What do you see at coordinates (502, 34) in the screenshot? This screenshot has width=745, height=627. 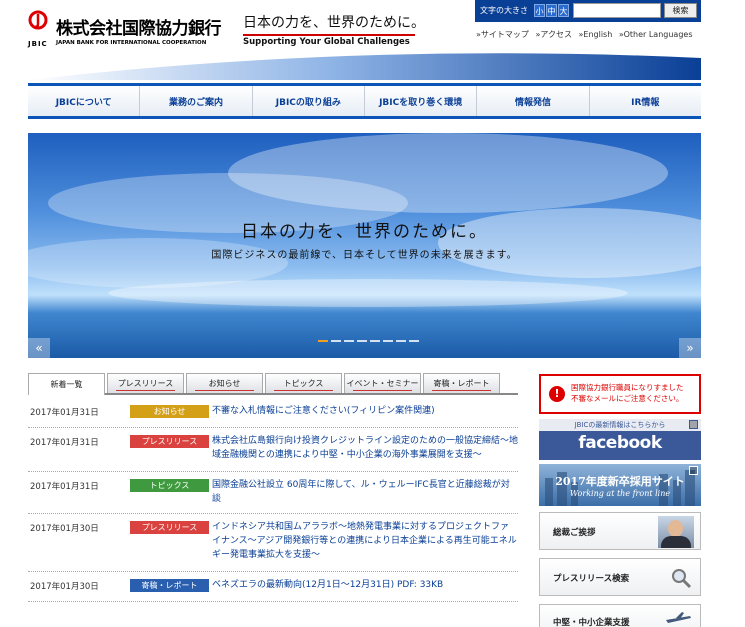 I see `link-sitemap: »サイトマップ` at bounding box center [502, 34].